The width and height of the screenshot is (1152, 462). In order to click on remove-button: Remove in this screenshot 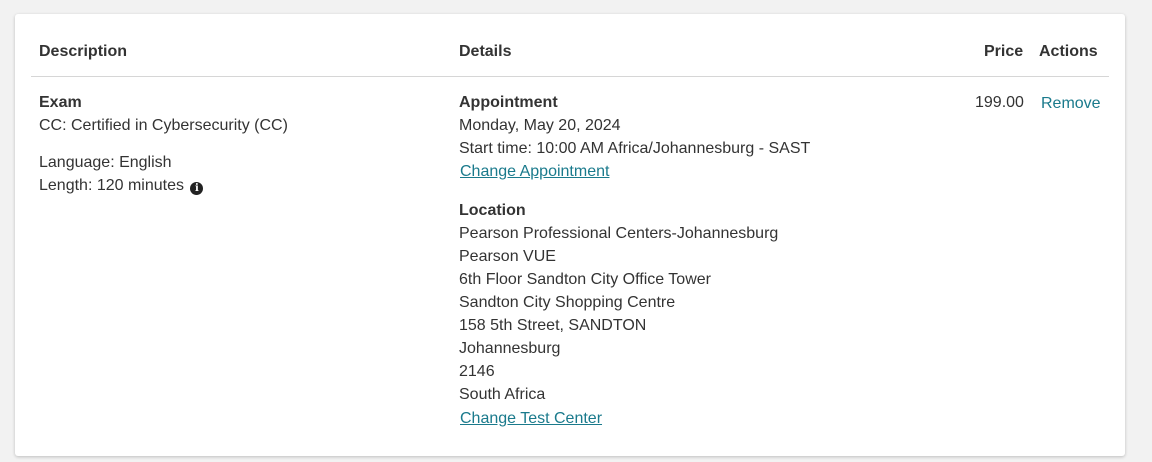, I will do `click(1071, 103)`.